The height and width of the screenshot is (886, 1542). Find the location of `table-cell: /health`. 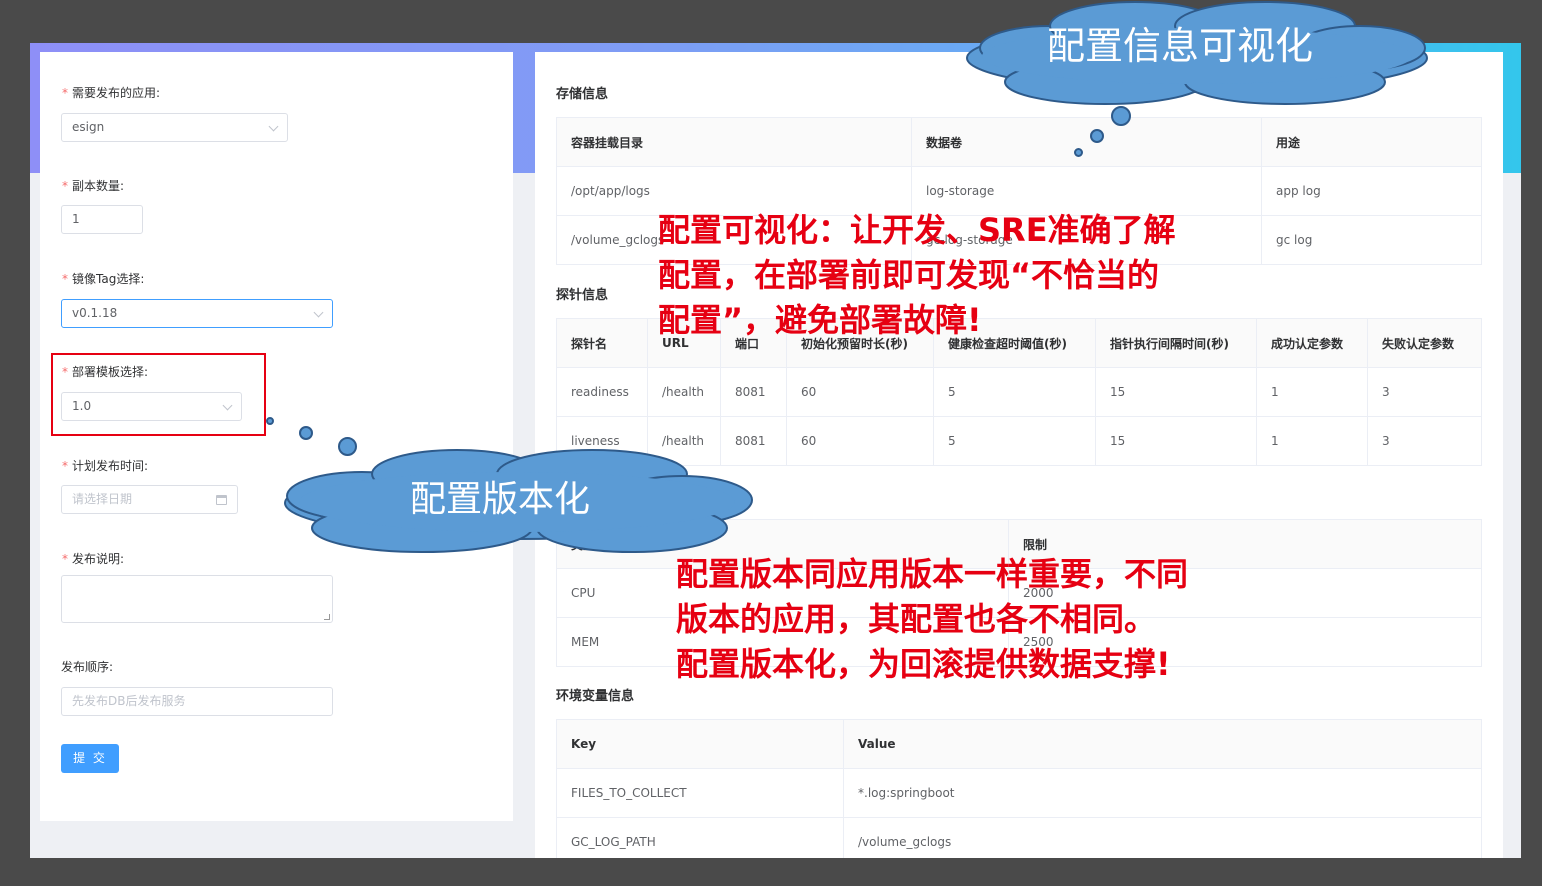

table-cell: /health is located at coordinates (684, 392).